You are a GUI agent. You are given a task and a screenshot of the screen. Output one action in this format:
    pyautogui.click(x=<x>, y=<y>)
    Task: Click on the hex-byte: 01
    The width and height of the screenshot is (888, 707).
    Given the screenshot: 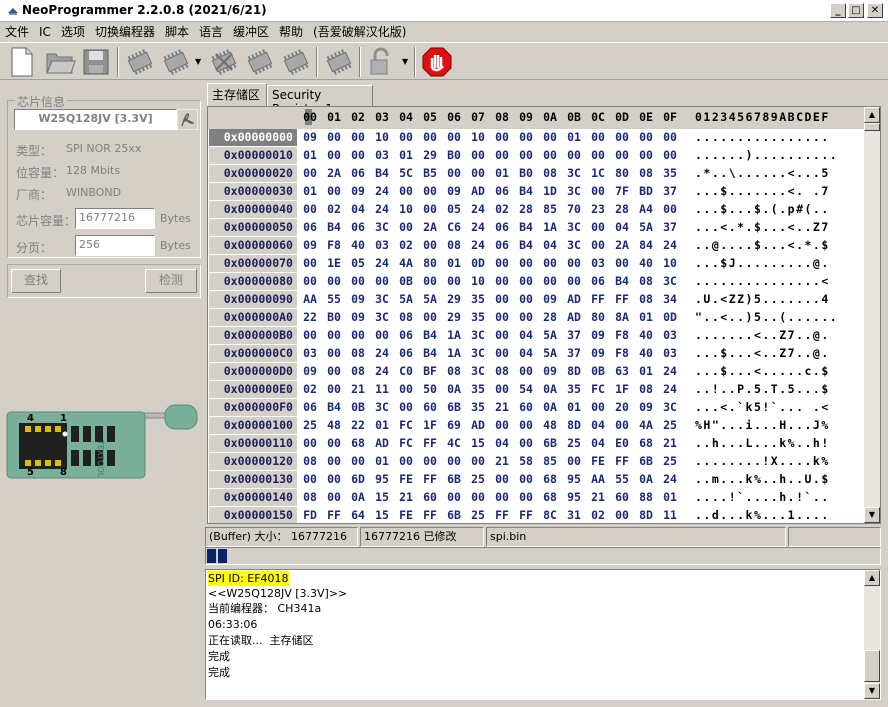 What is the action you would take?
    pyautogui.click(x=382, y=461)
    